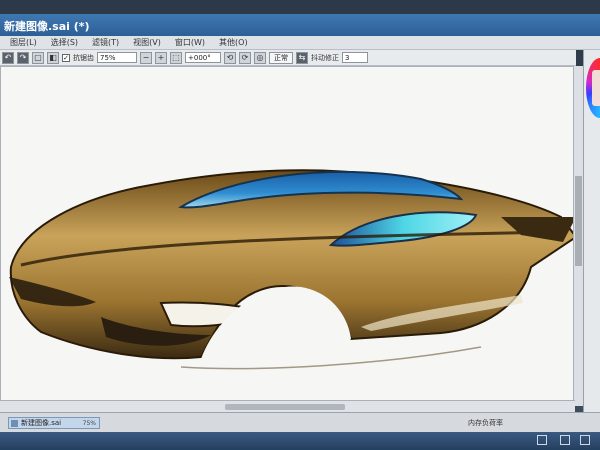 This screenshot has height=450, width=600. I want to click on network-icon, so click(585, 440).